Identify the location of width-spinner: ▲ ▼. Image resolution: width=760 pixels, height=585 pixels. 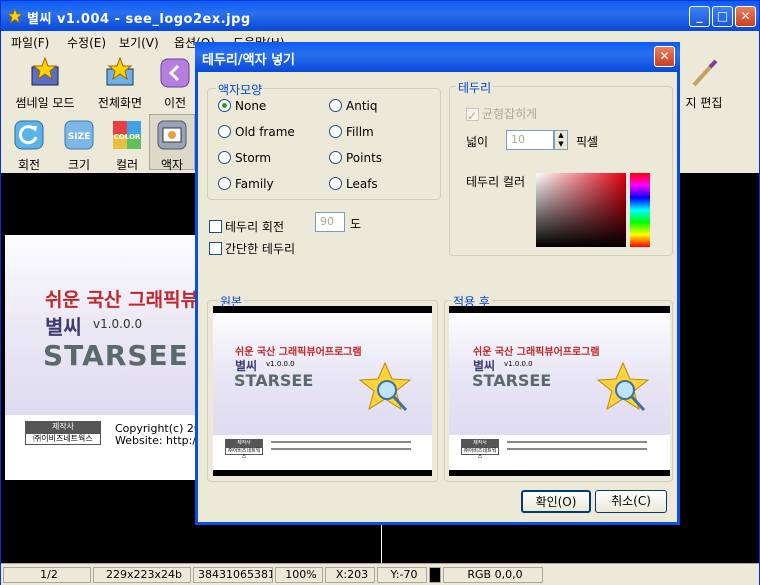
(561, 140).